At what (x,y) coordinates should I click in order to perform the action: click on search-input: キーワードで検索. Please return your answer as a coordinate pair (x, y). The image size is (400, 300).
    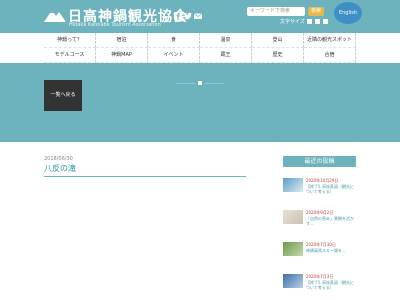
    Looking at the image, I should click on (276, 11).